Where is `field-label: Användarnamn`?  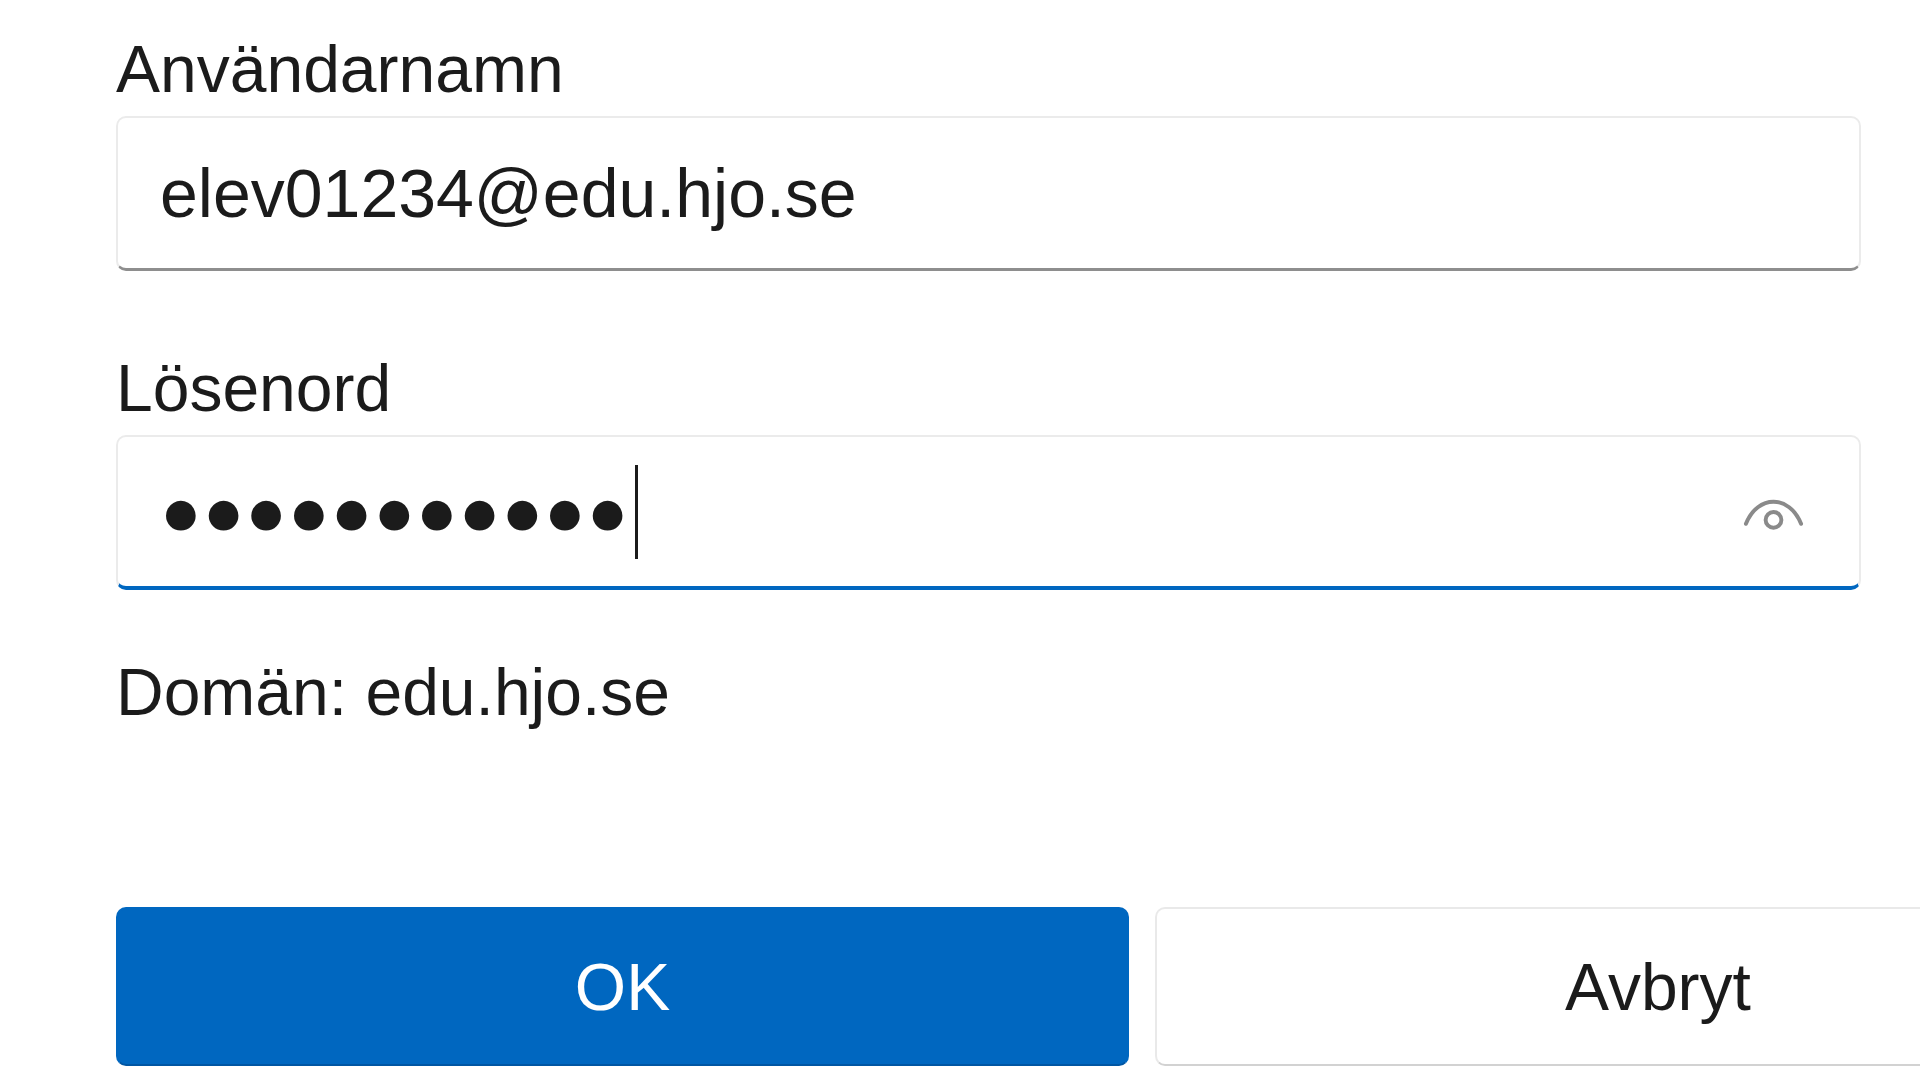 field-label: Användarnamn is located at coordinates (340, 69).